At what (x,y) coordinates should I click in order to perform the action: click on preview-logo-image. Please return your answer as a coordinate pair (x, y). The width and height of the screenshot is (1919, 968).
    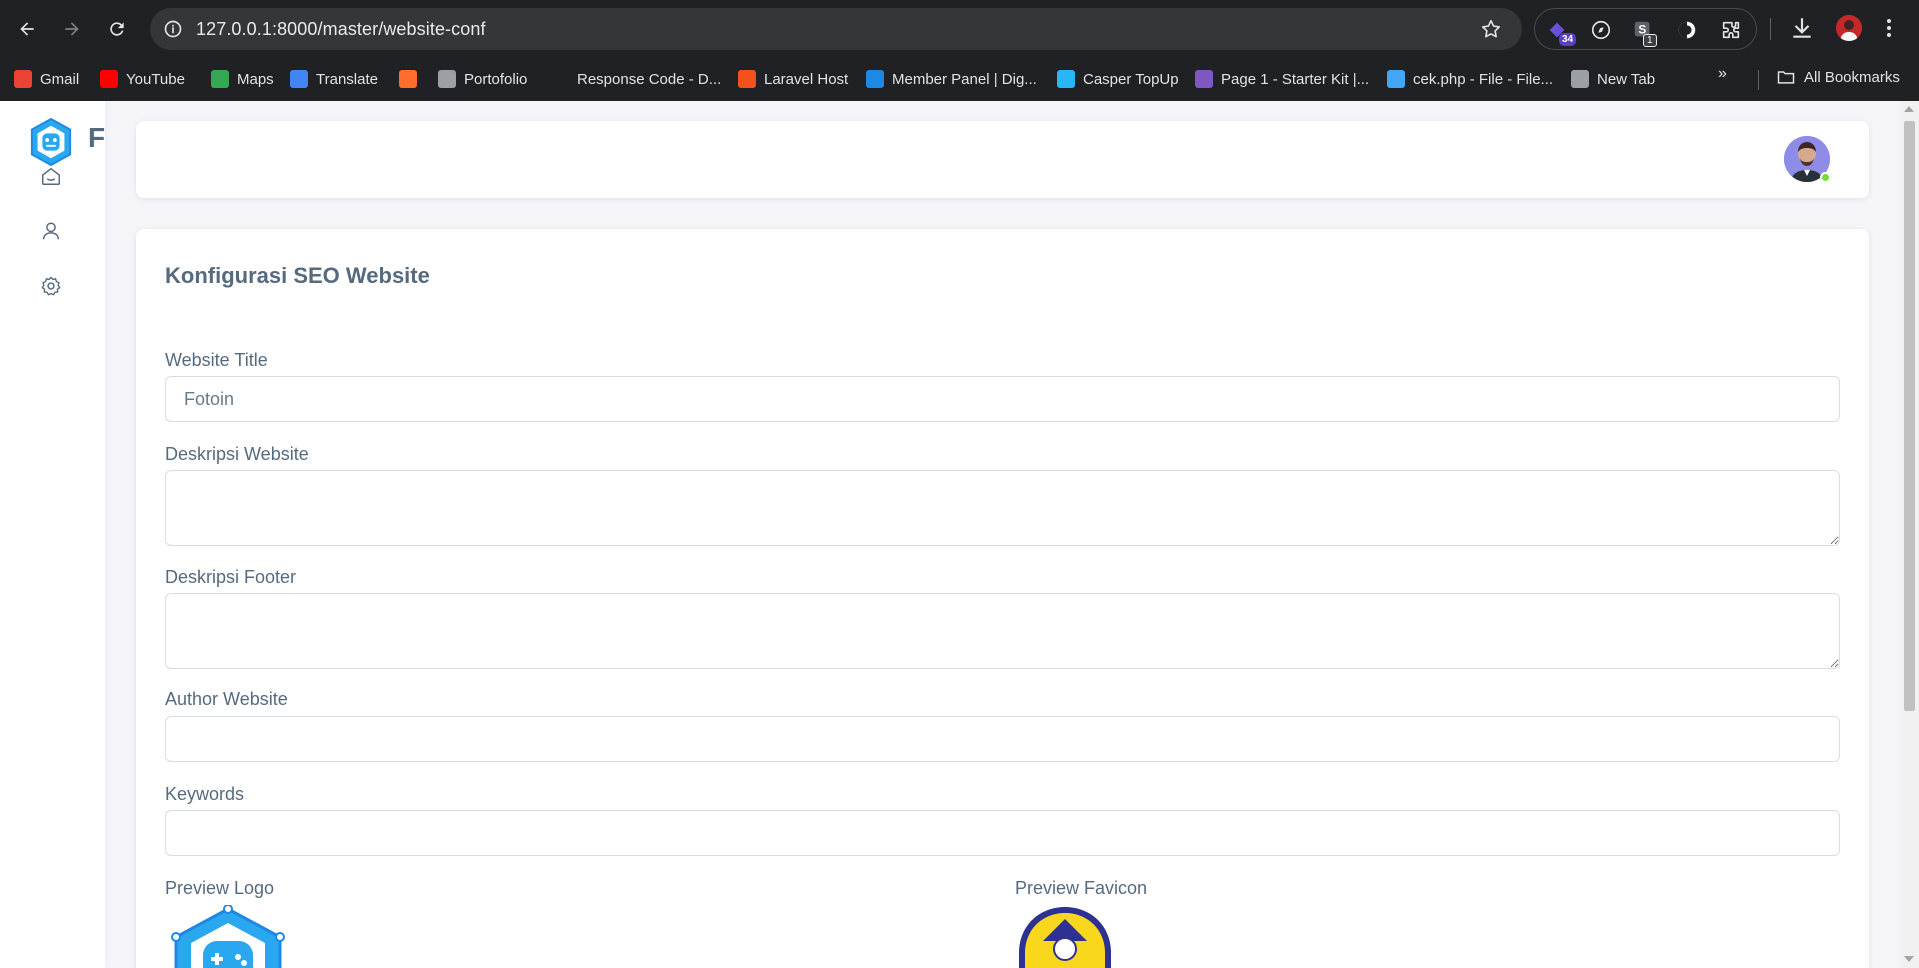
    Looking at the image, I should click on (228, 936).